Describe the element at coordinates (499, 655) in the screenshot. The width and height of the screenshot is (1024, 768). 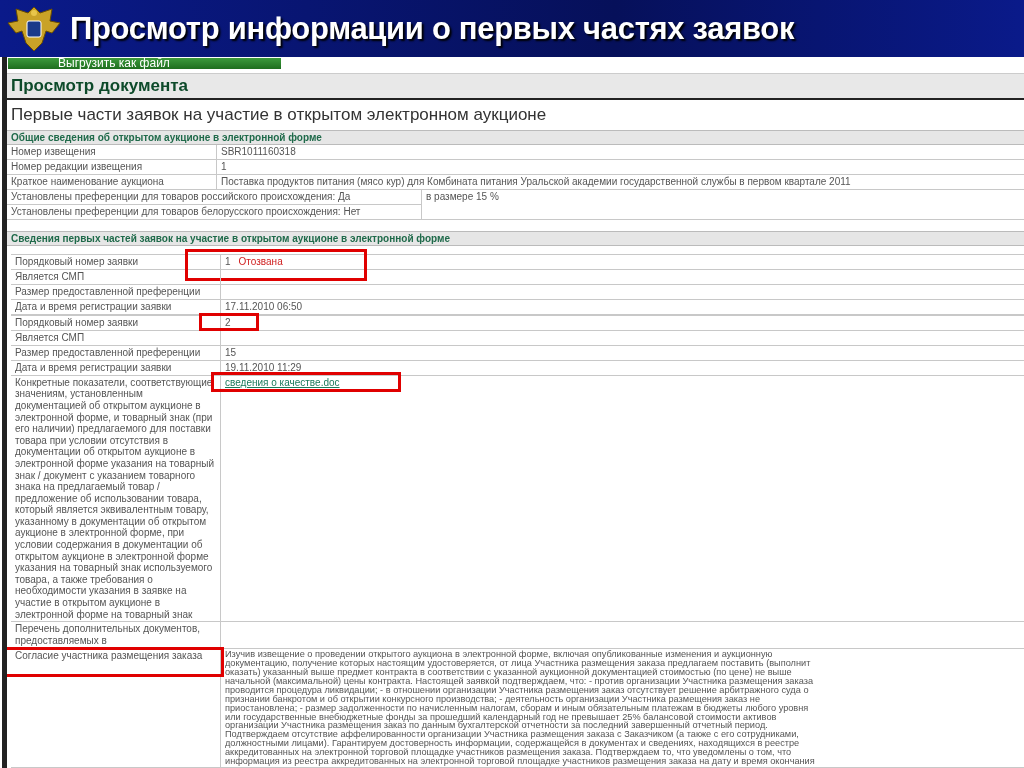
I see `consent-text-line: Изучив извещение о проведении открытого аукциона в электронной форме, включая опубликованные изменения и аукционную` at that location.